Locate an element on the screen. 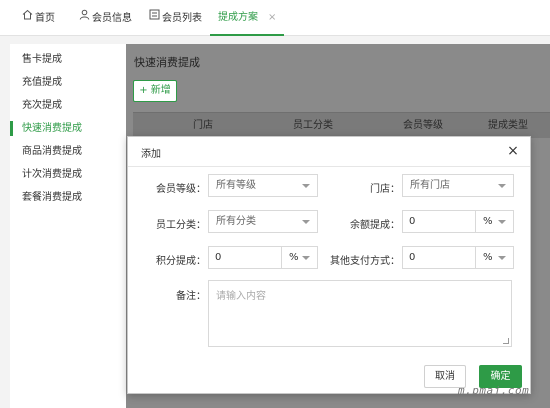  staff-category-value: 所有分类 is located at coordinates (236, 221).